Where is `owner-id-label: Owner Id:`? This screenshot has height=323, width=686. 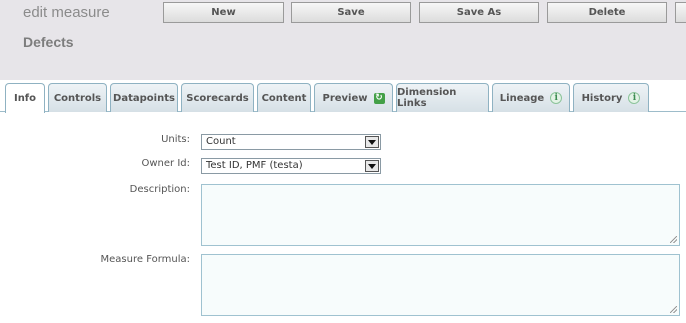
owner-id-label: Owner Id: is located at coordinates (166, 163).